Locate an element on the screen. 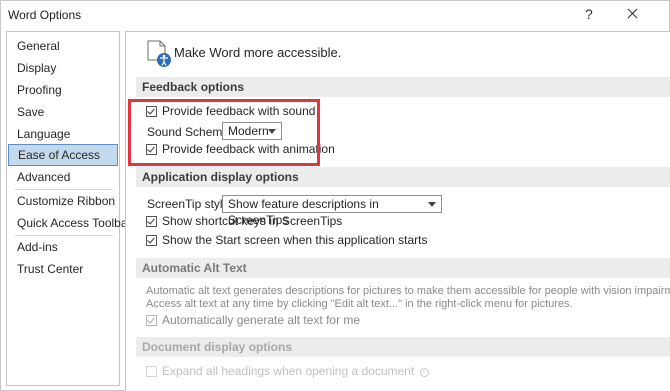  help-button: ? is located at coordinates (589, 14).